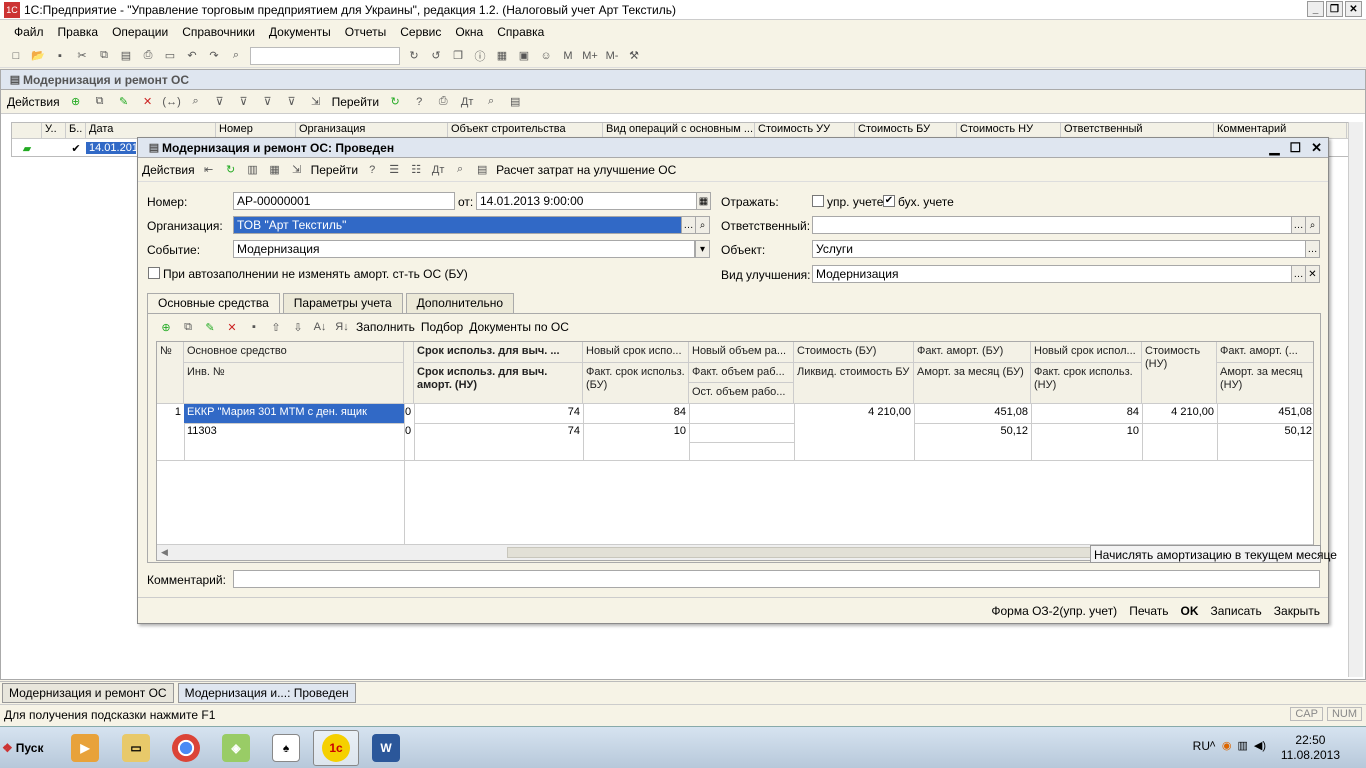 The image size is (1366, 768). What do you see at coordinates (372, 170) in the screenshot?
I see `doc-help-icon: ?` at bounding box center [372, 170].